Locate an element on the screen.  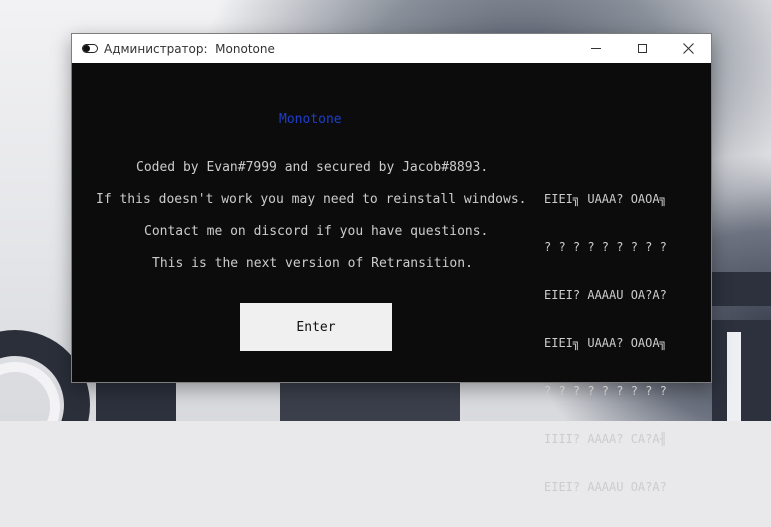
close-icon is located at coordinates (688, 48).